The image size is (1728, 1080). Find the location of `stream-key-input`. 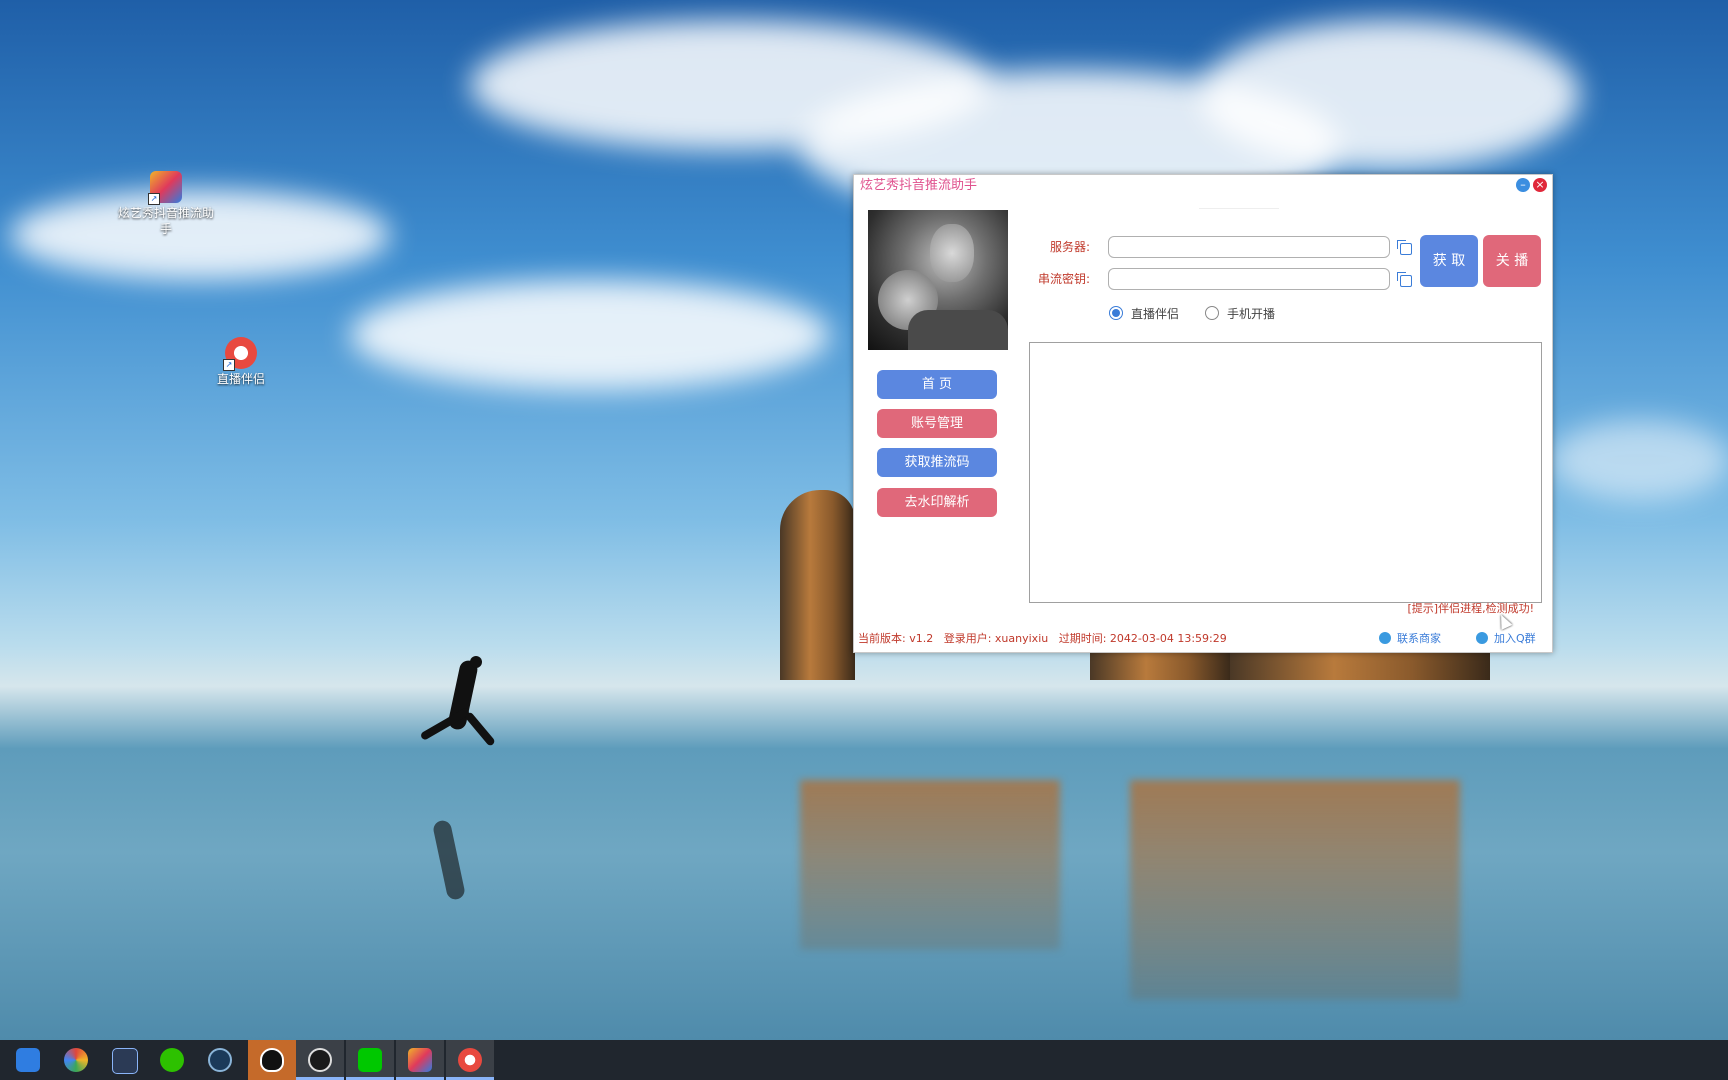

stream-key-input is located at coordinates (1249, 279).